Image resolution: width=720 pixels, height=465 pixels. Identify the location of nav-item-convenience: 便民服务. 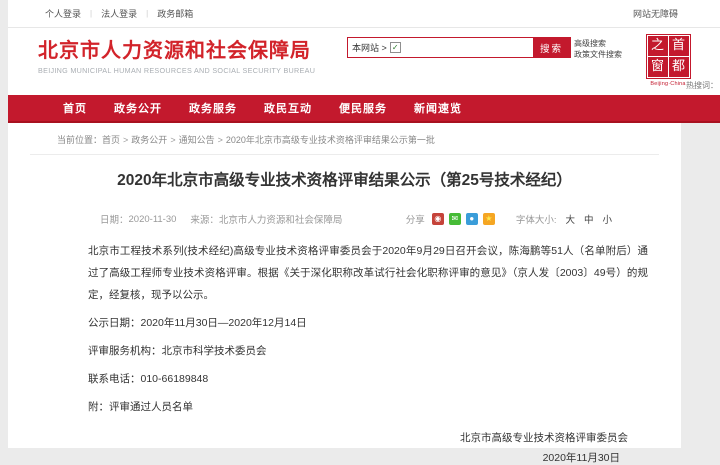
(363, 108).